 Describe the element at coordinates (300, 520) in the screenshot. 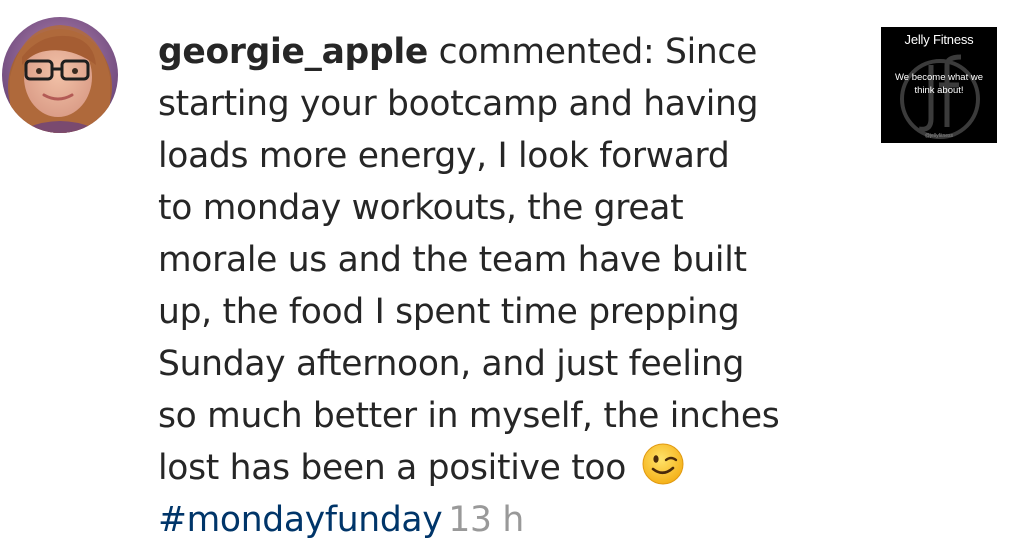

I see `hashtag-link: #mondayfunday` at that location.